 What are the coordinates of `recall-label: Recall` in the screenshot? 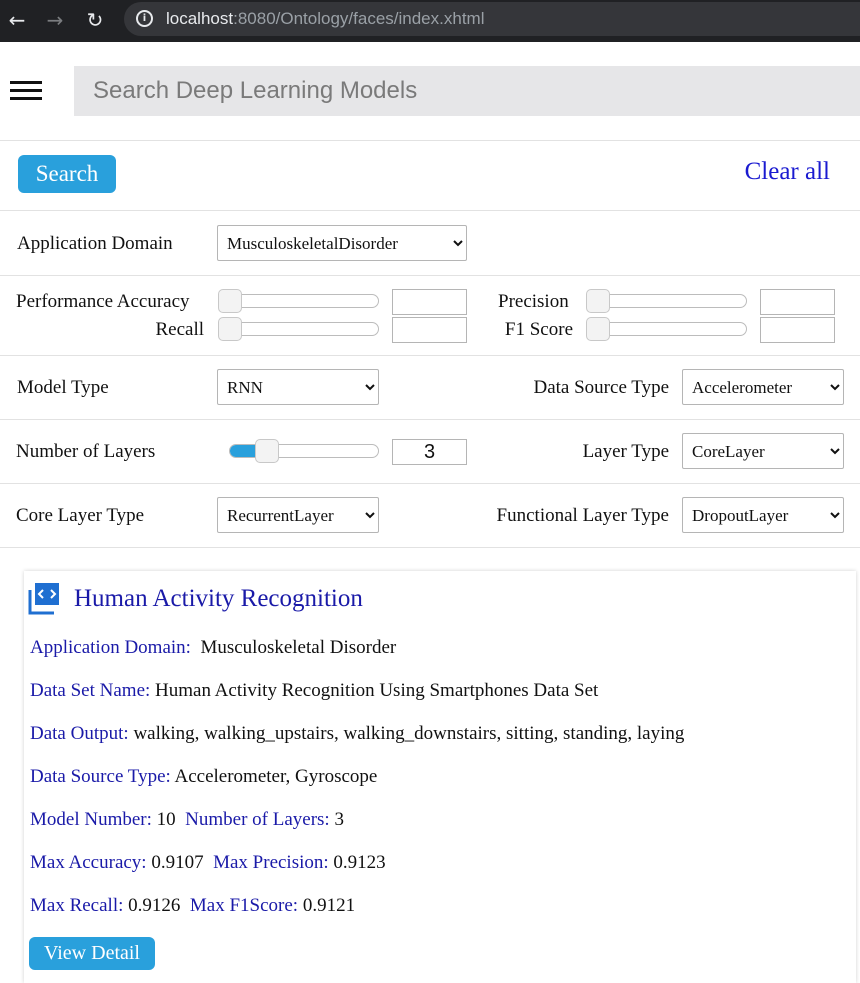 It's located at (179, 329).